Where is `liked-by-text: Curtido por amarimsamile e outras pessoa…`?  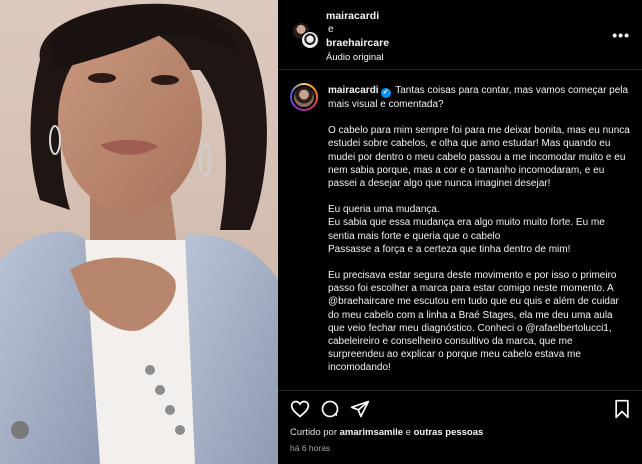
liked-by-text: Curtido por amarimsamile e outras pessoa… is located at coordinates (386, 432).